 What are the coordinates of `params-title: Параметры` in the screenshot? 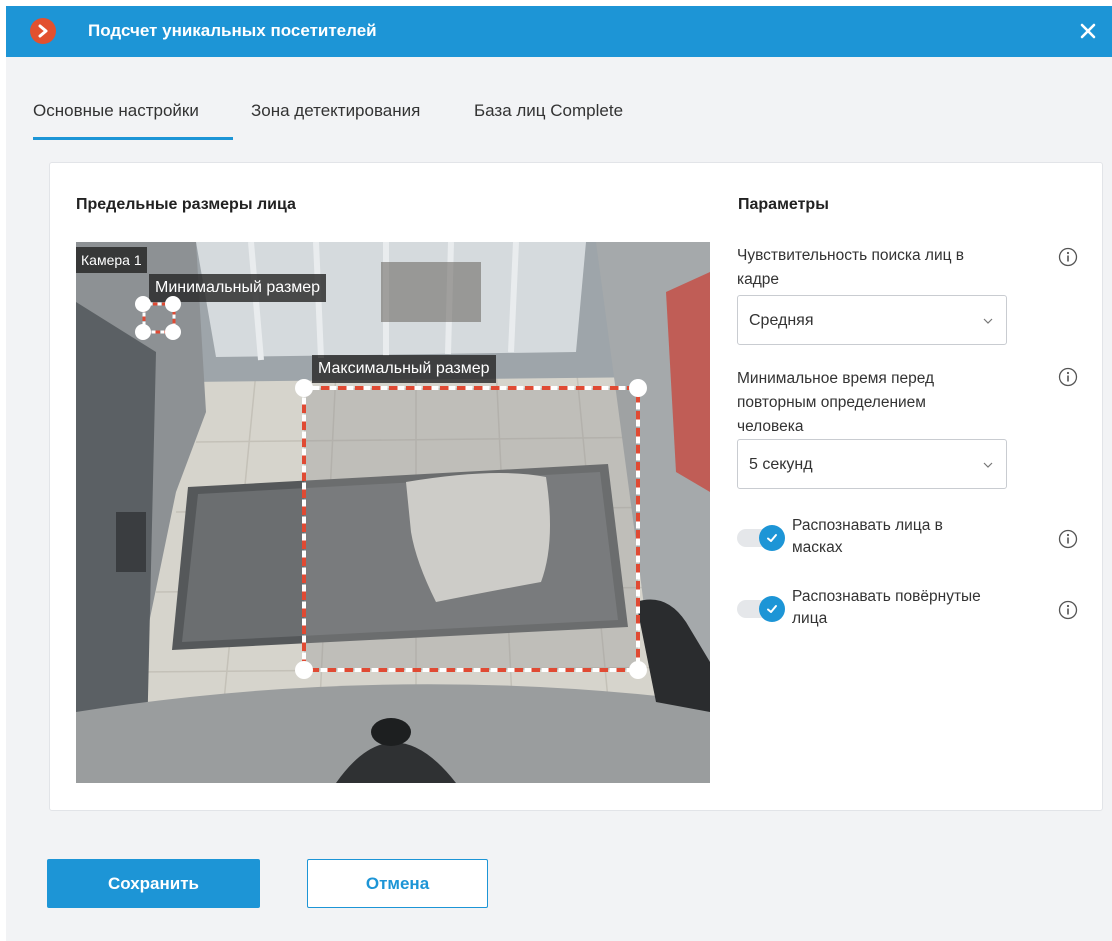 It's located at (783, 204).